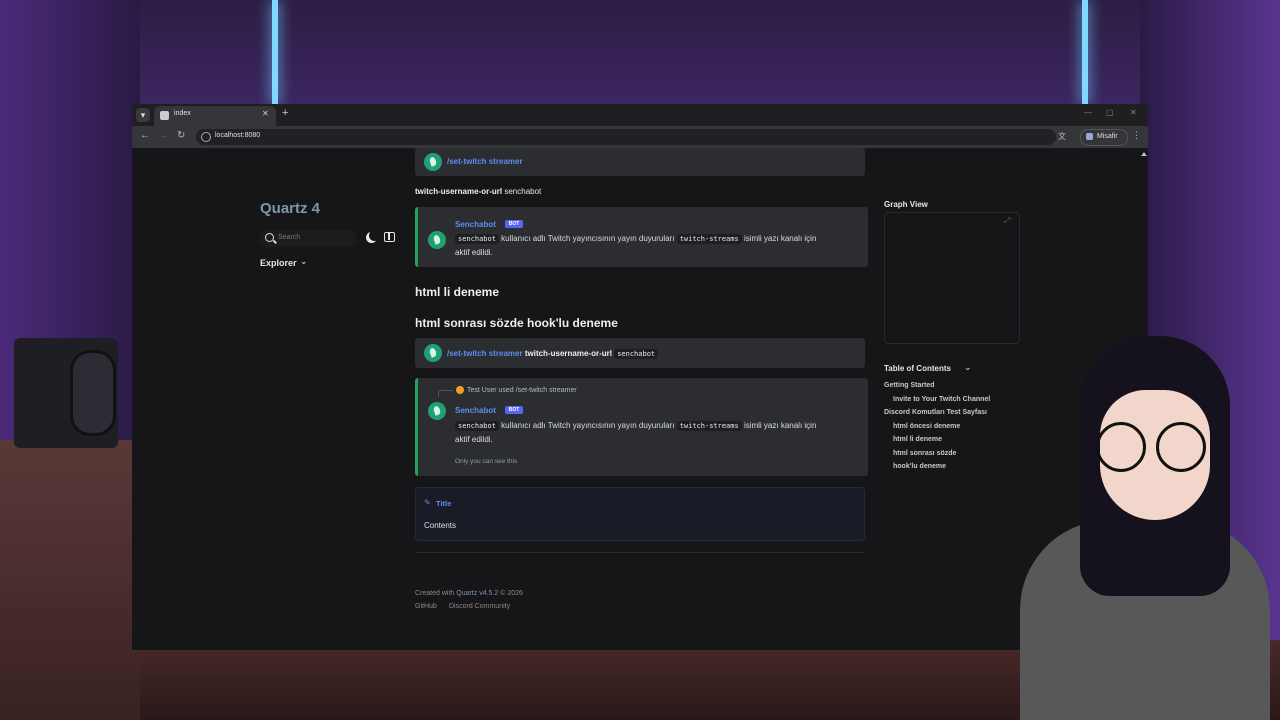 The width and height of the screenshot is (1280, 720). What do you see at coordinates (275, 52) in the screenshot?
I see `neon-light-left` at bounding box center [275, 52].